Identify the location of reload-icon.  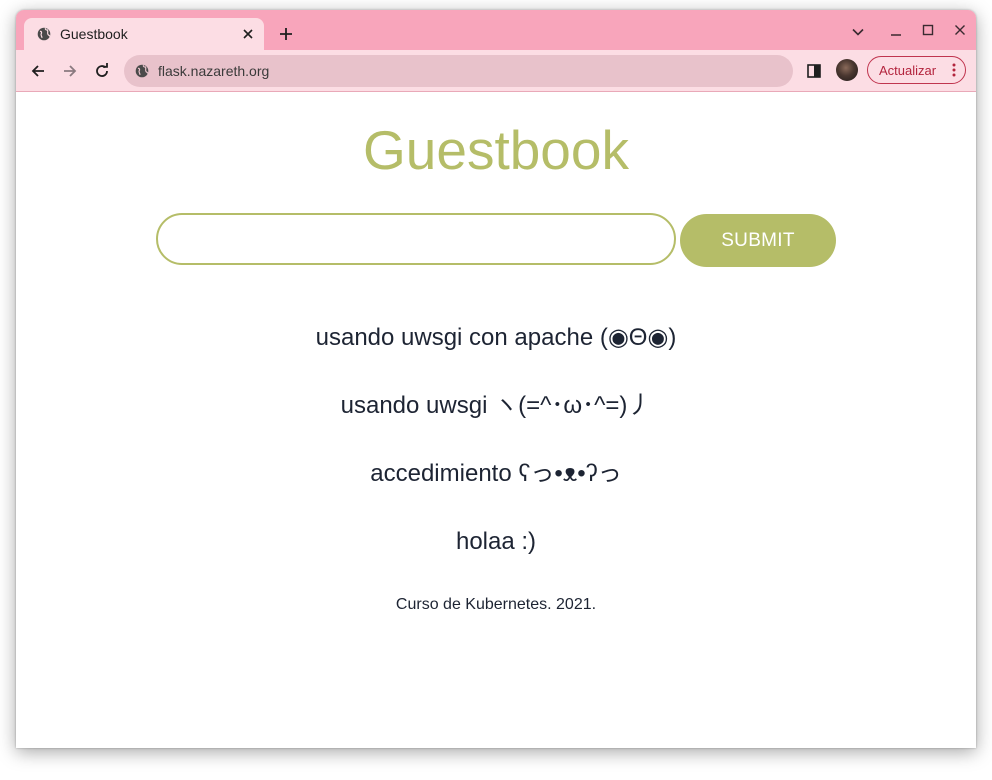
(102, 71).